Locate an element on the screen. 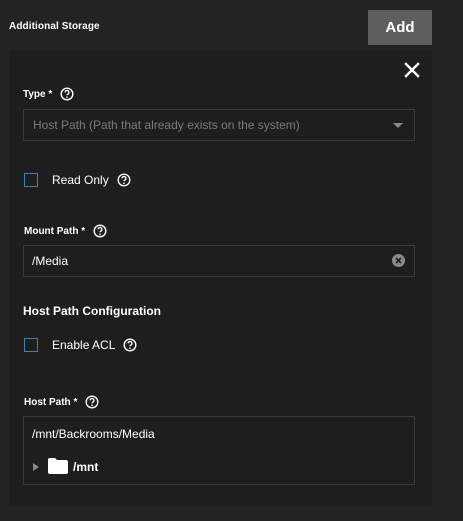 The image size is (463, 521). tree-node-mnt: /mnt is located at coordinates (219, 467).